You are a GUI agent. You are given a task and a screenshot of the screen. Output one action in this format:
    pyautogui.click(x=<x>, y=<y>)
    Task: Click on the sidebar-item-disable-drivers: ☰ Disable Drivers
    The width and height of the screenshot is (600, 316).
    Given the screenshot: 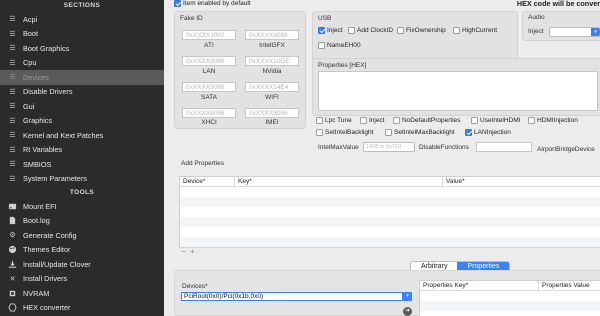 What is the action you would take?
    pyautogui.click(x=82, y=92)
    